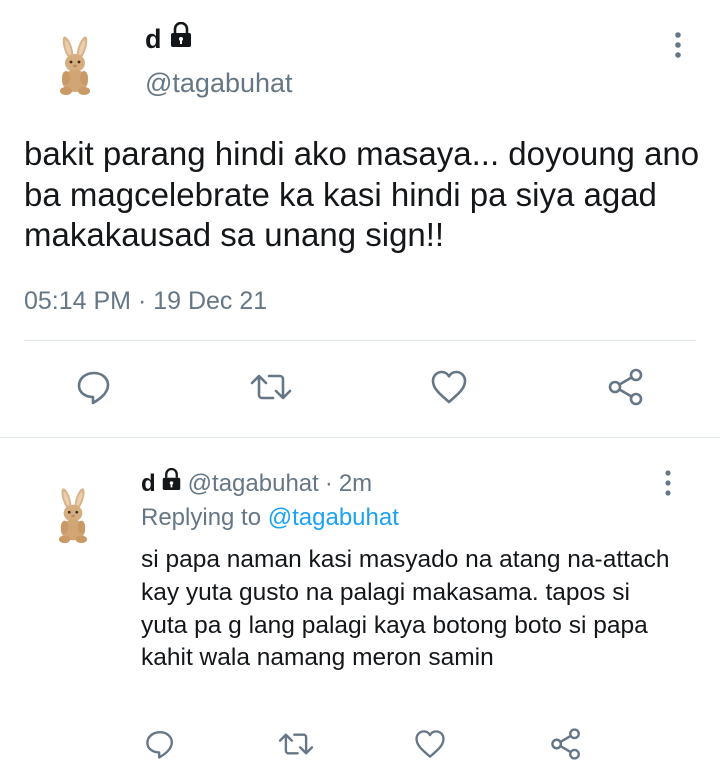 This screenshot has height=778, width=720. What do you see at coordinates (153, 39) in the screenshot?
I see `display-name-text: d` at bounding box center [153, 39].